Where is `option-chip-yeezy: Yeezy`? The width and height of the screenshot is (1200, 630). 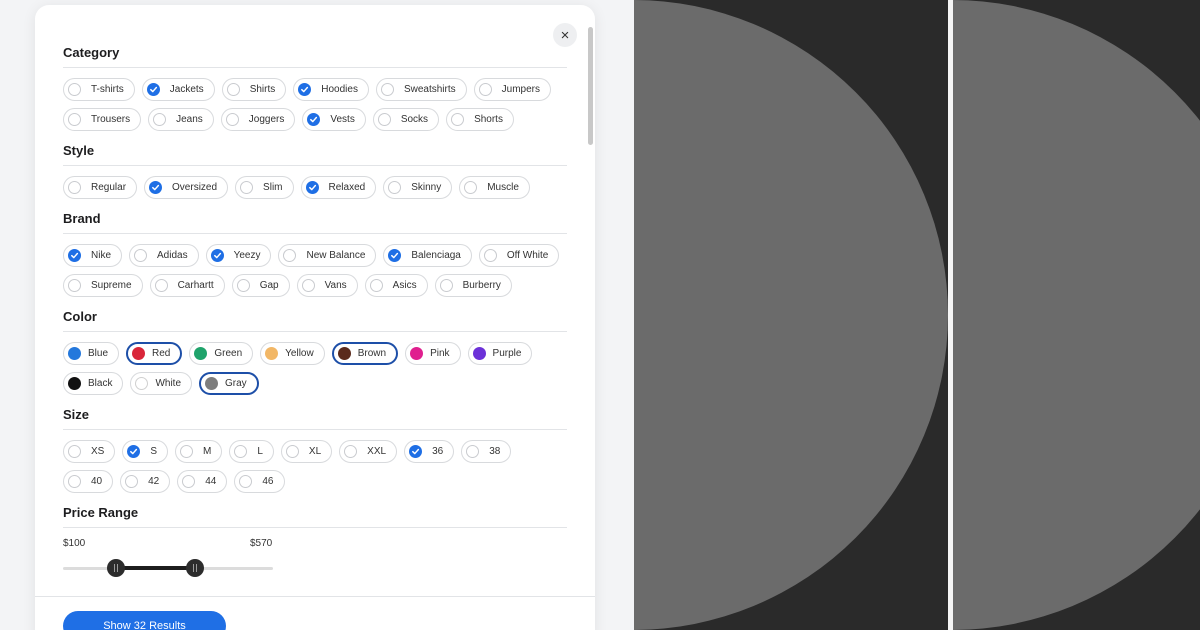
option-chip-yeezy: Yeezy is located at coordinates (238, 255).